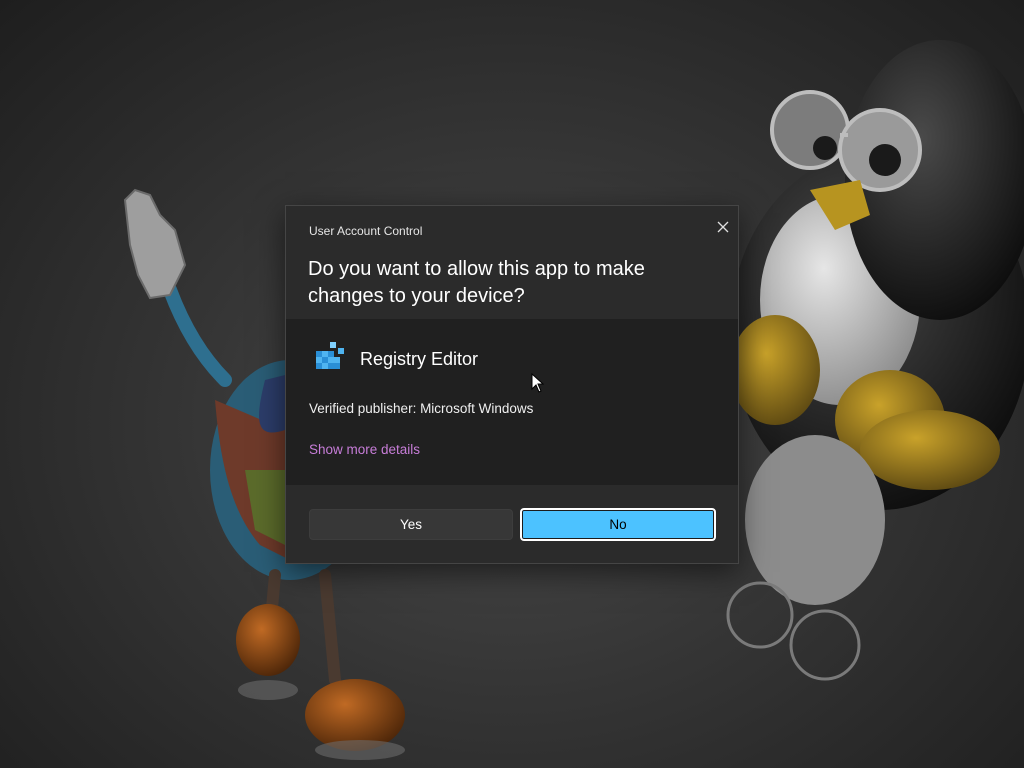  Describe the element at coordinates (421, 408) in the screenshot. I see `publisher-text: Verified publisher: Microsoft Windows` at that location.